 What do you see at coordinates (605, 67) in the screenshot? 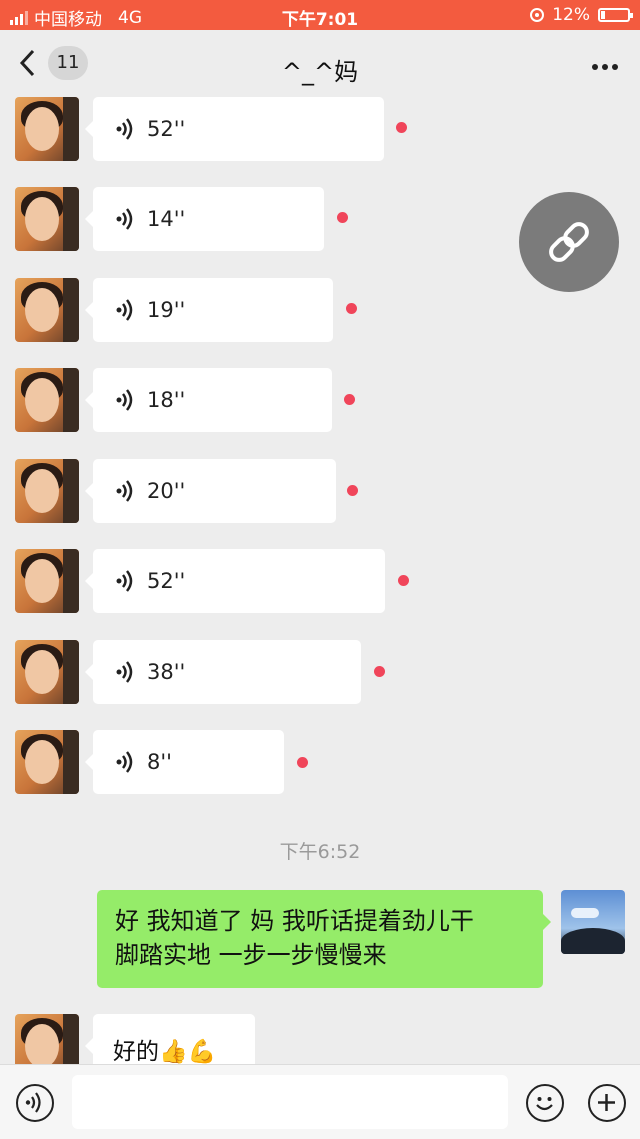
I see `more-options-button` at bounding box center [605, 67].